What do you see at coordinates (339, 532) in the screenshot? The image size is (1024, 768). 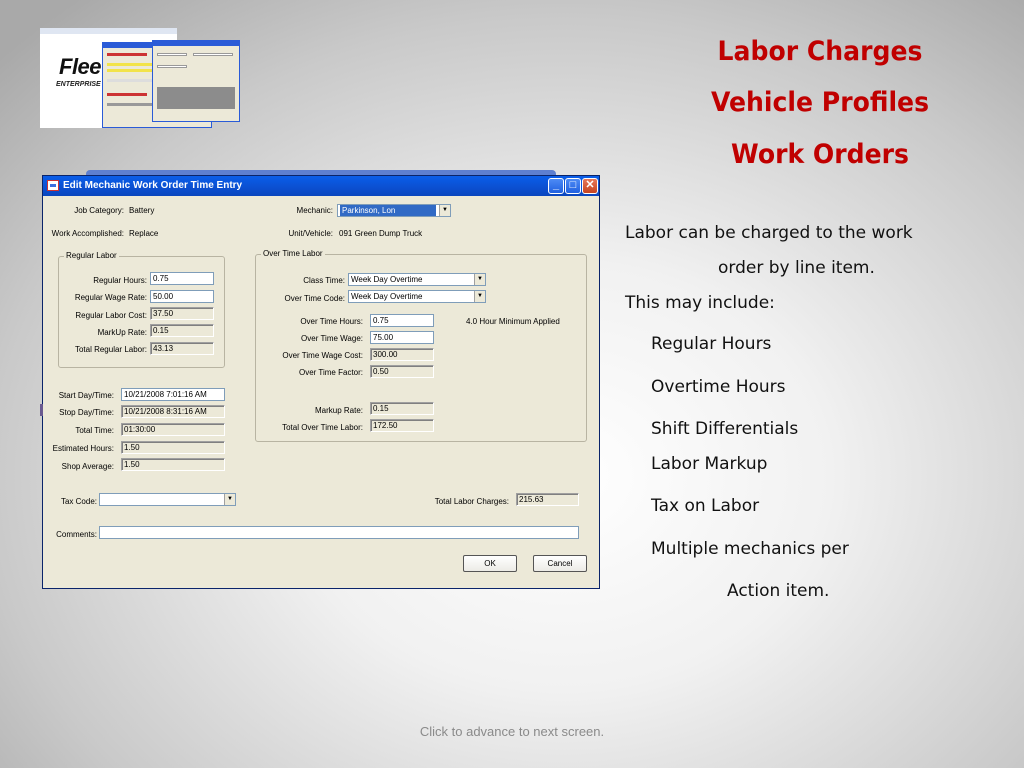 I see `comments-input` at bounding box center [339, 532].